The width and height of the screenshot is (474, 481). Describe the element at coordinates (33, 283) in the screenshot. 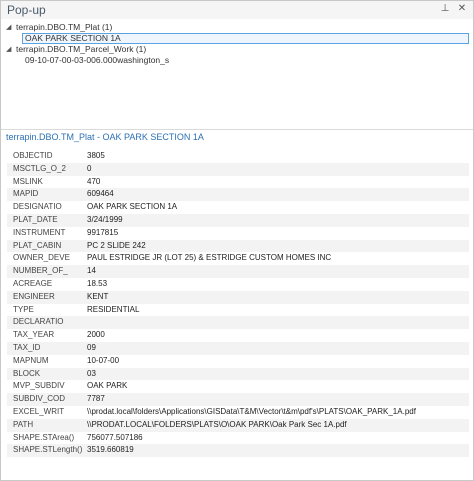

I see `attribute-name: ACREAGE` at that location.